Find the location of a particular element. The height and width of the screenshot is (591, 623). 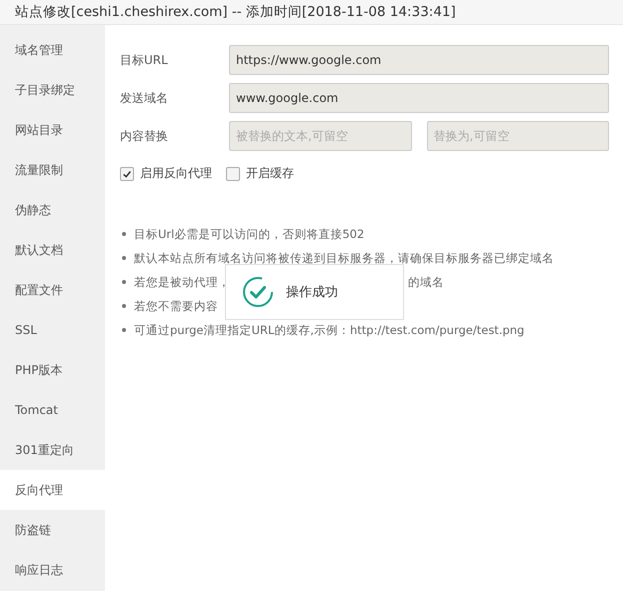

field-label: 目标URL is located at coordinates (144, 60).